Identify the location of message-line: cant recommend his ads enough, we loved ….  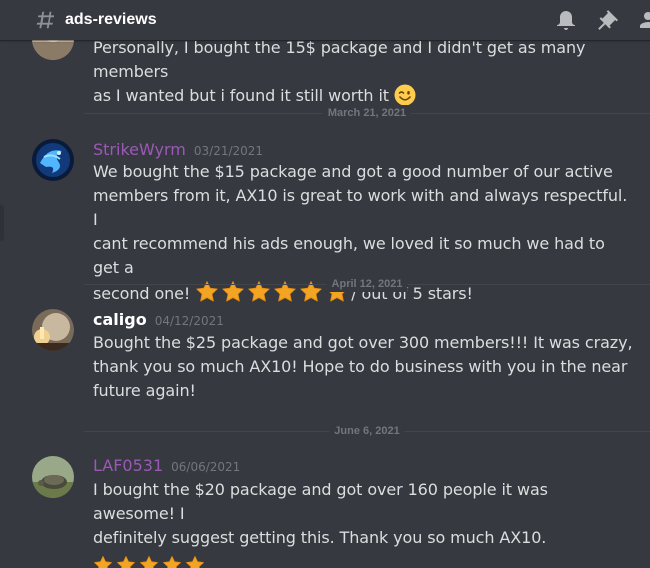
(349, 255).